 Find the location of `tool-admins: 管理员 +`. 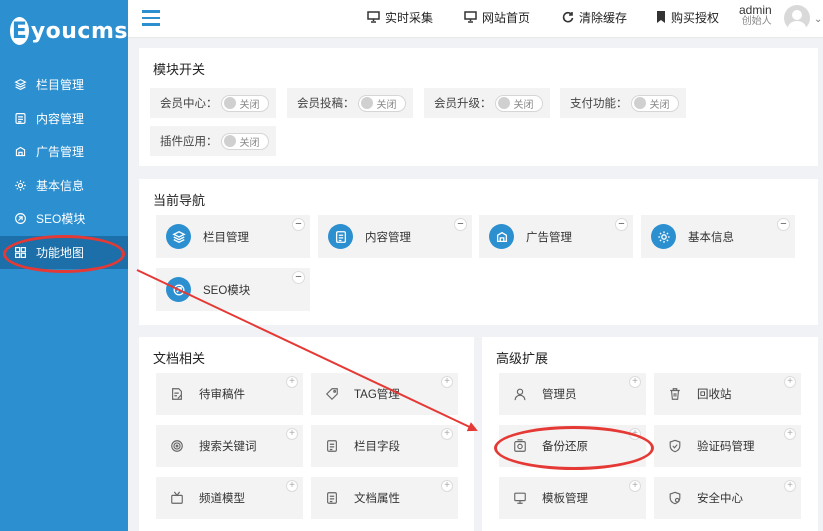

tool-admins: 管理员 + is located at coordinates (572, 394).